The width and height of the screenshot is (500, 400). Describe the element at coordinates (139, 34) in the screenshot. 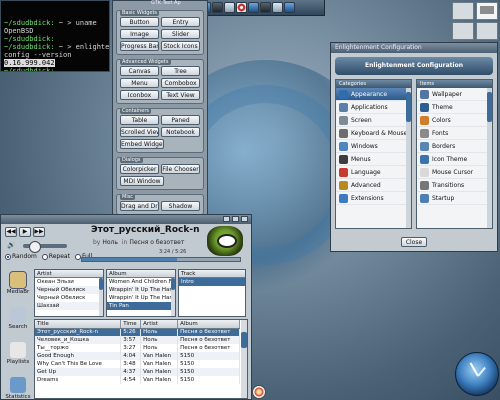

I see `widget-image-button: Image` at that location.